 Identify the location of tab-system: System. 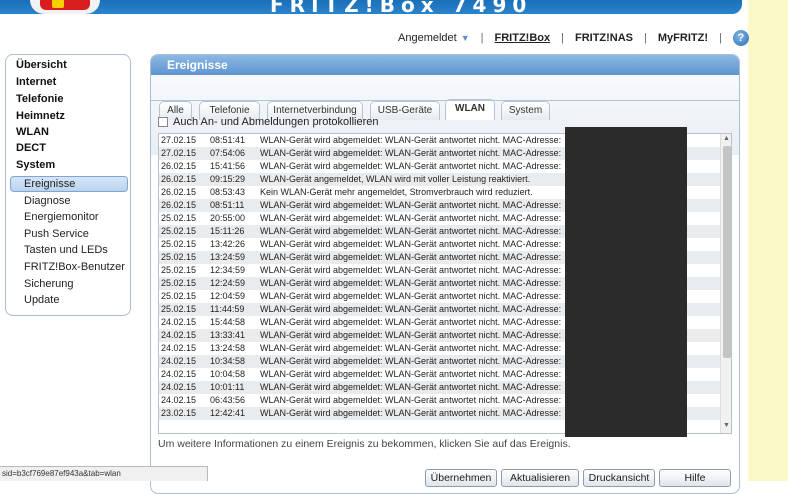
(525, 110).